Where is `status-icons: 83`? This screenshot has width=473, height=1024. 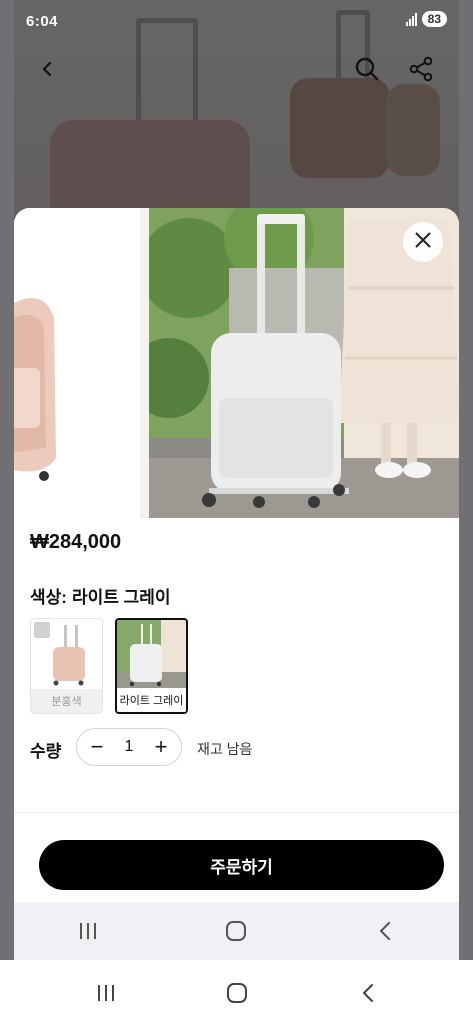
status-icons: 83 is located at coordinates (426, 19).